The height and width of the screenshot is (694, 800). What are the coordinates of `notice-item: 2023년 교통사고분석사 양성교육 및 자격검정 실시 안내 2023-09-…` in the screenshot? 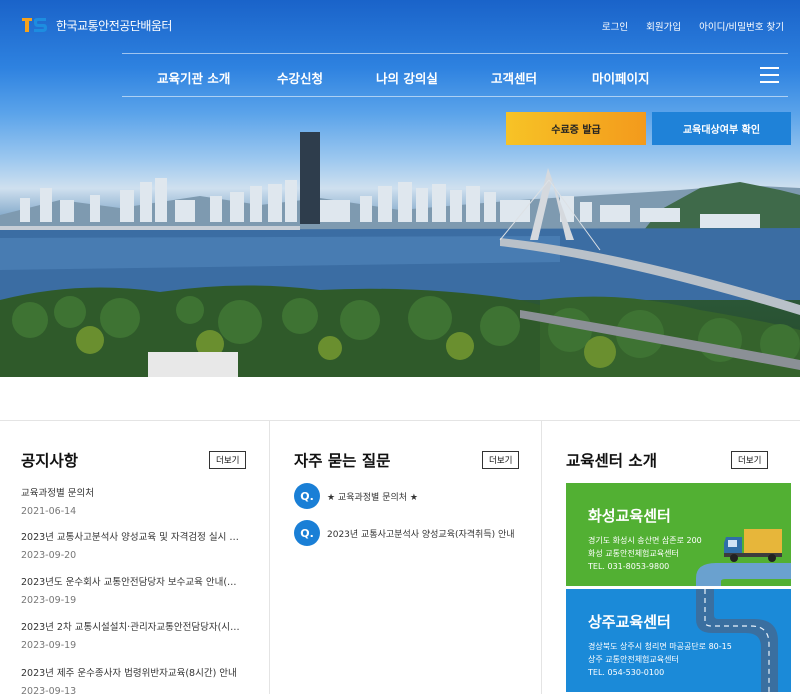 It's located at (131, 545).